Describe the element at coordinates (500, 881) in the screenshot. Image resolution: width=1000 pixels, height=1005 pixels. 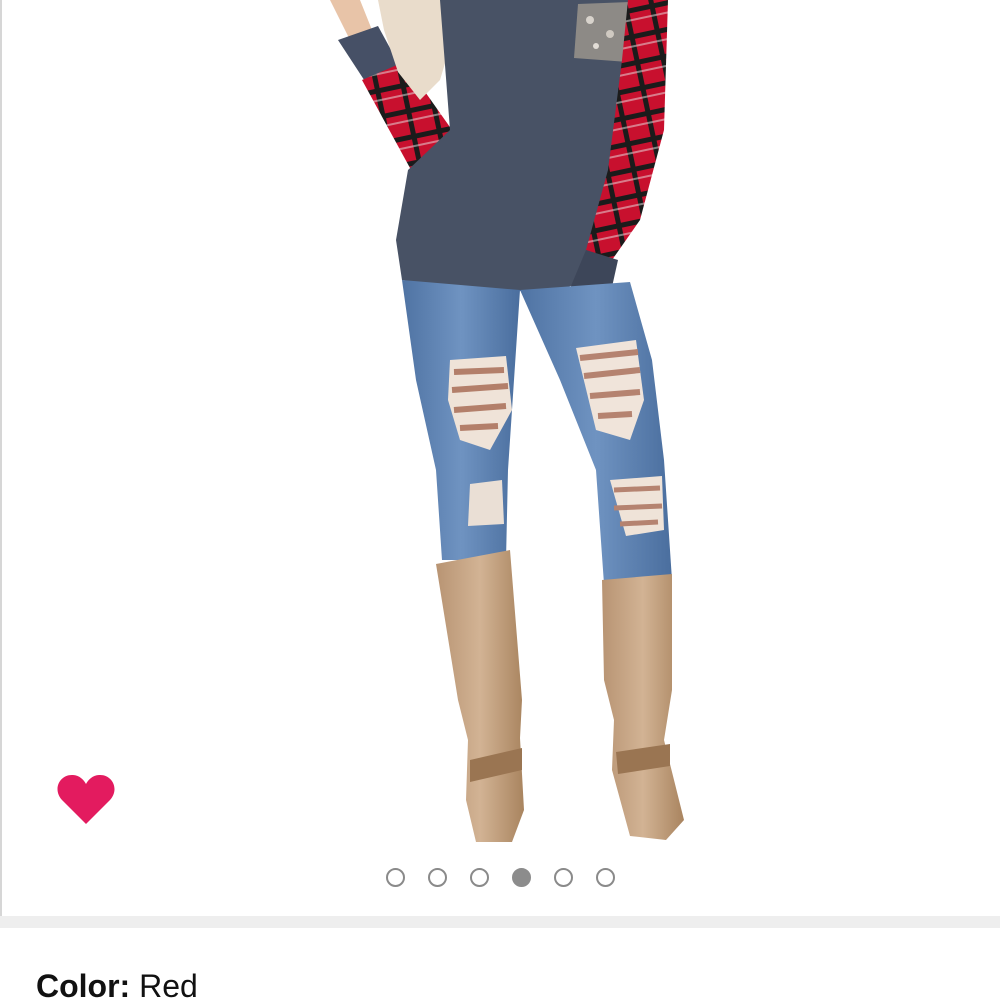
I see `carousel-indicators` at that location.